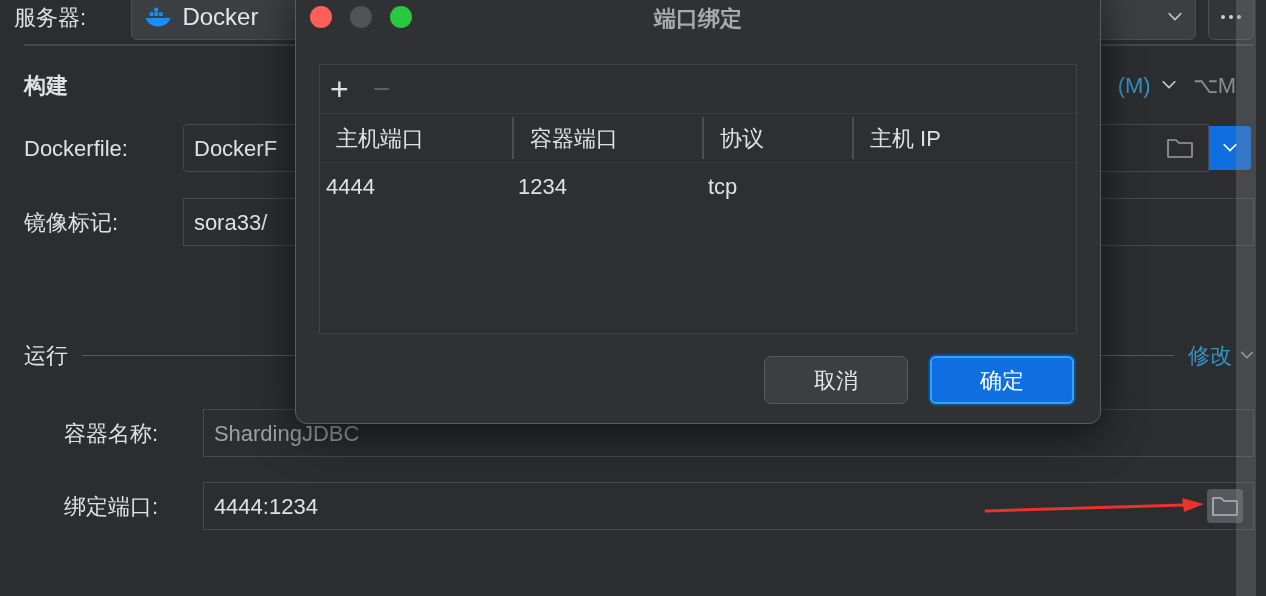 This screenshot has height=596, width=1266. I want to click on column-header: 容器端口, so click(607, 138).